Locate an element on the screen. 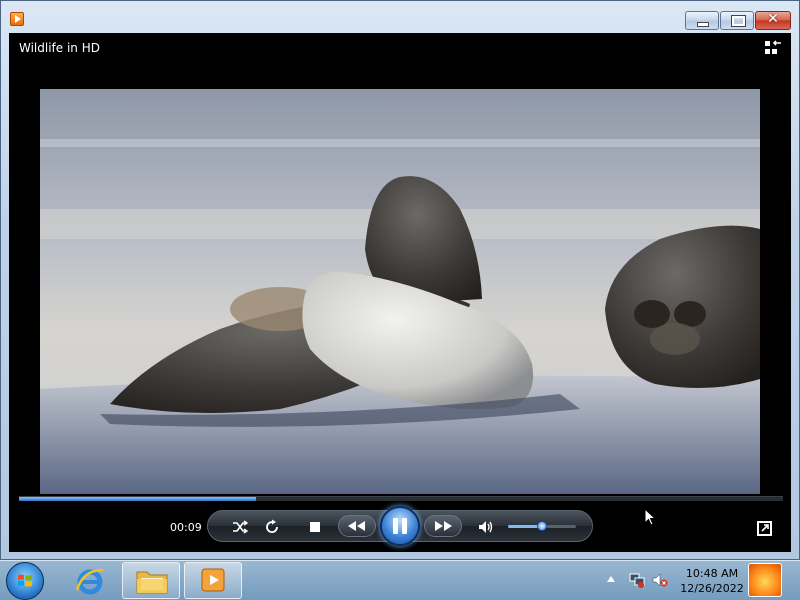 This screenshot has height=600, width=800. taskbar-windows-media-player is located at coordinates (213, 580).